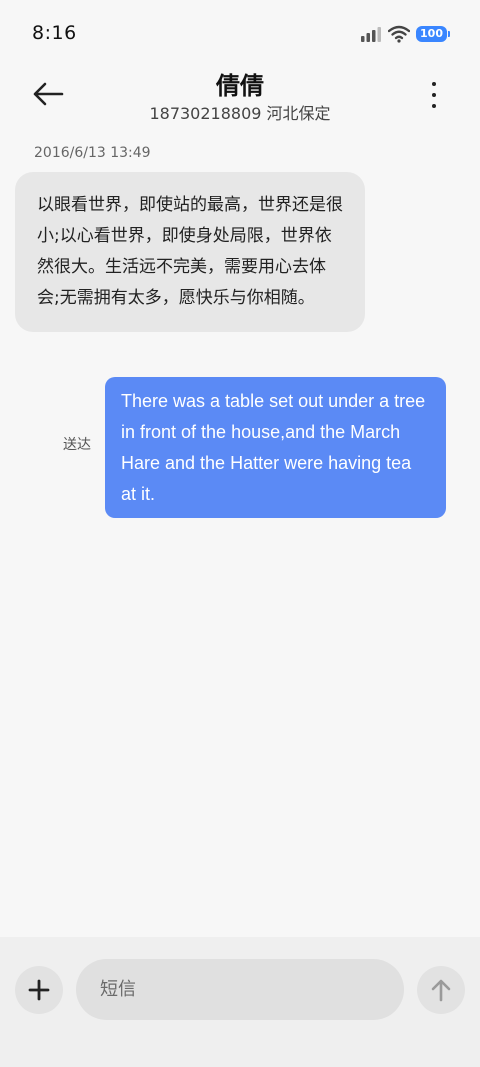 This screenshot has height=1067, width=480. I want to click on battery-indicator: 100, so click(433, 34).